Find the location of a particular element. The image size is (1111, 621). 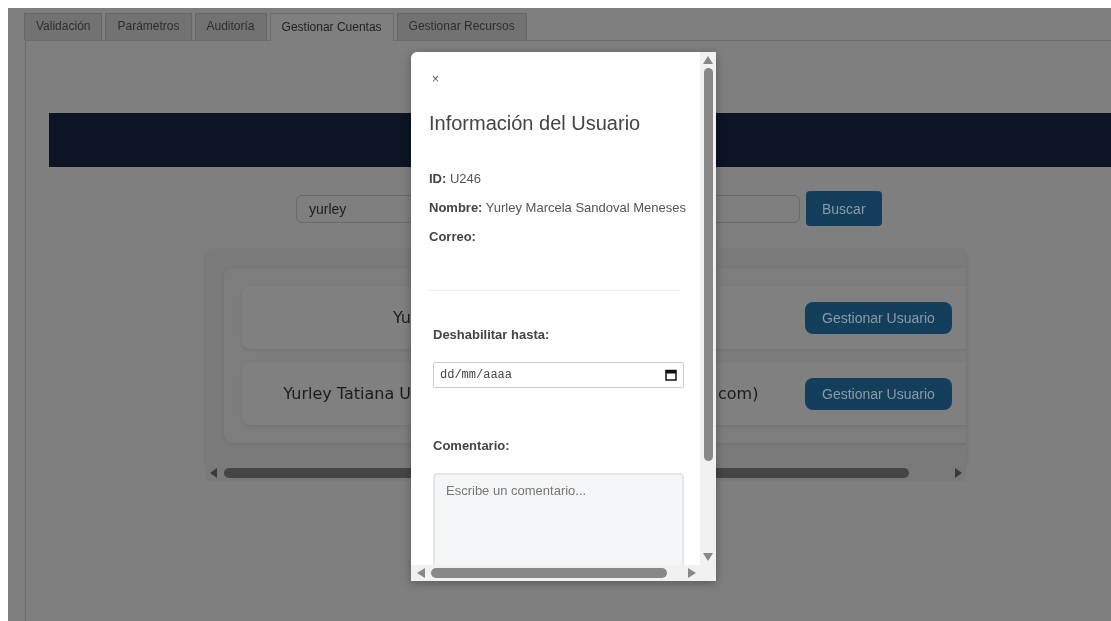

field-label: Comentario: is located at coordinates (472, 445).